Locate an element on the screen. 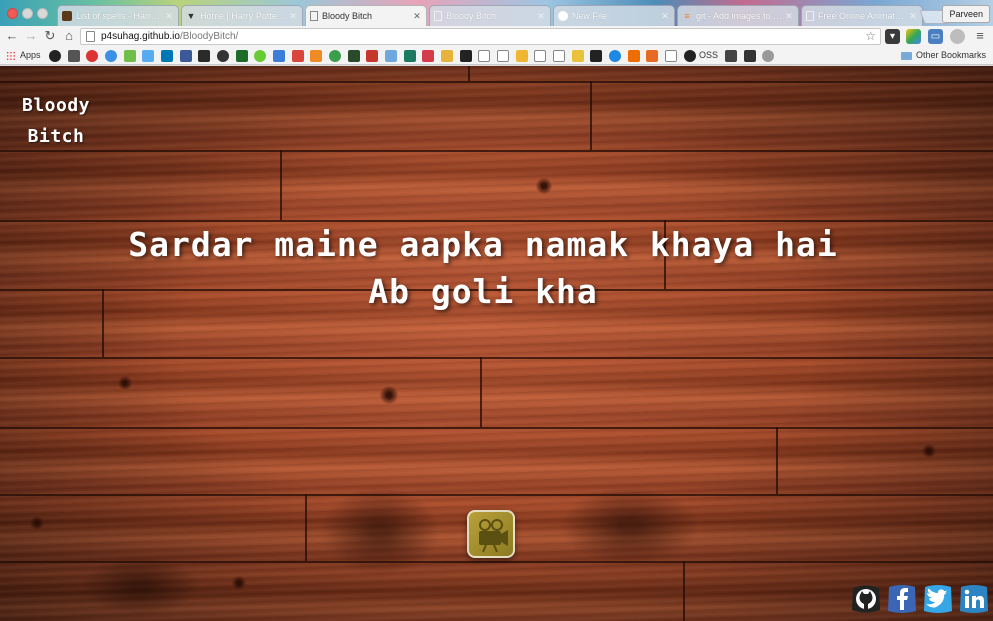 This screenshot has width=993, height=621. bookmark-h-icon is located at coordinates (652, 56).